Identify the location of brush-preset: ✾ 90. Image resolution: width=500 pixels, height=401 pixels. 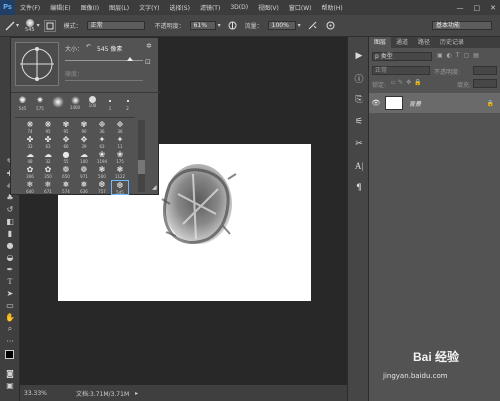
(84, 127).